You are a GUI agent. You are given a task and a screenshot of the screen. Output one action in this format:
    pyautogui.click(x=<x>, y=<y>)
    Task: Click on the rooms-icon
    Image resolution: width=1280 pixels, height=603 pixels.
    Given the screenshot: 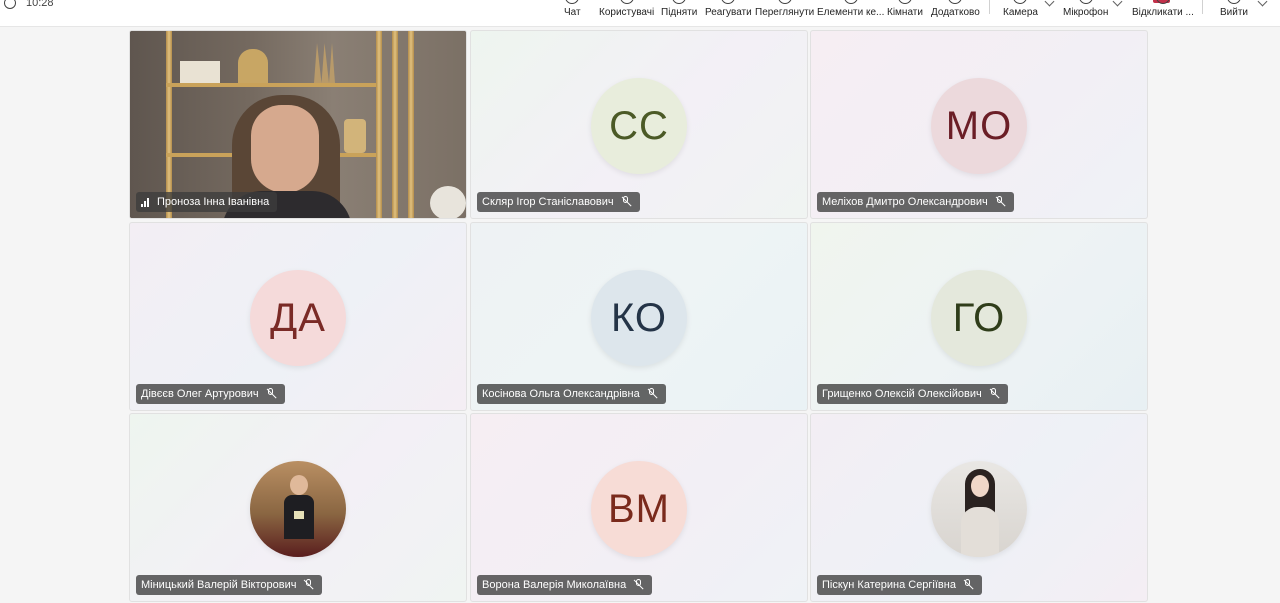 What is the action you would take?
    pyautogui.click(x=904, y=2)
    